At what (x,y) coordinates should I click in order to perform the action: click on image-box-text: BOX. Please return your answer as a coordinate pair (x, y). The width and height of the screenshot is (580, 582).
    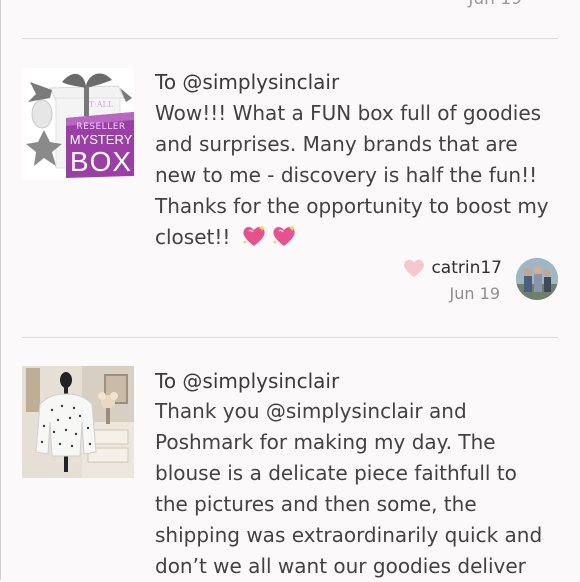
    Looking at the image, I should click on (101, 161).